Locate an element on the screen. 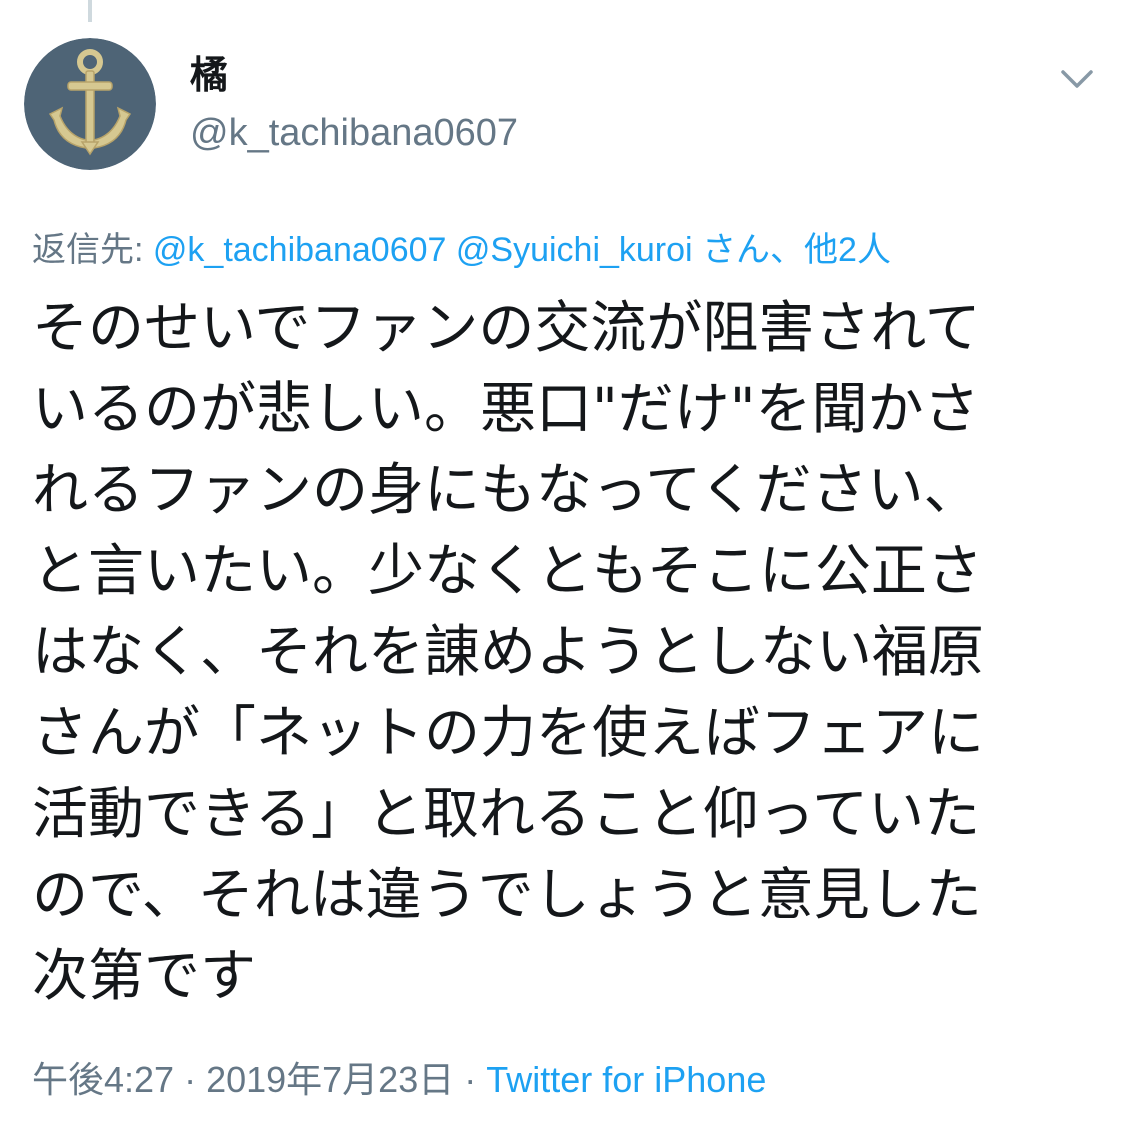 This screenshot has width=1125, height=1129. avatar is located at coordinates (90, 104).